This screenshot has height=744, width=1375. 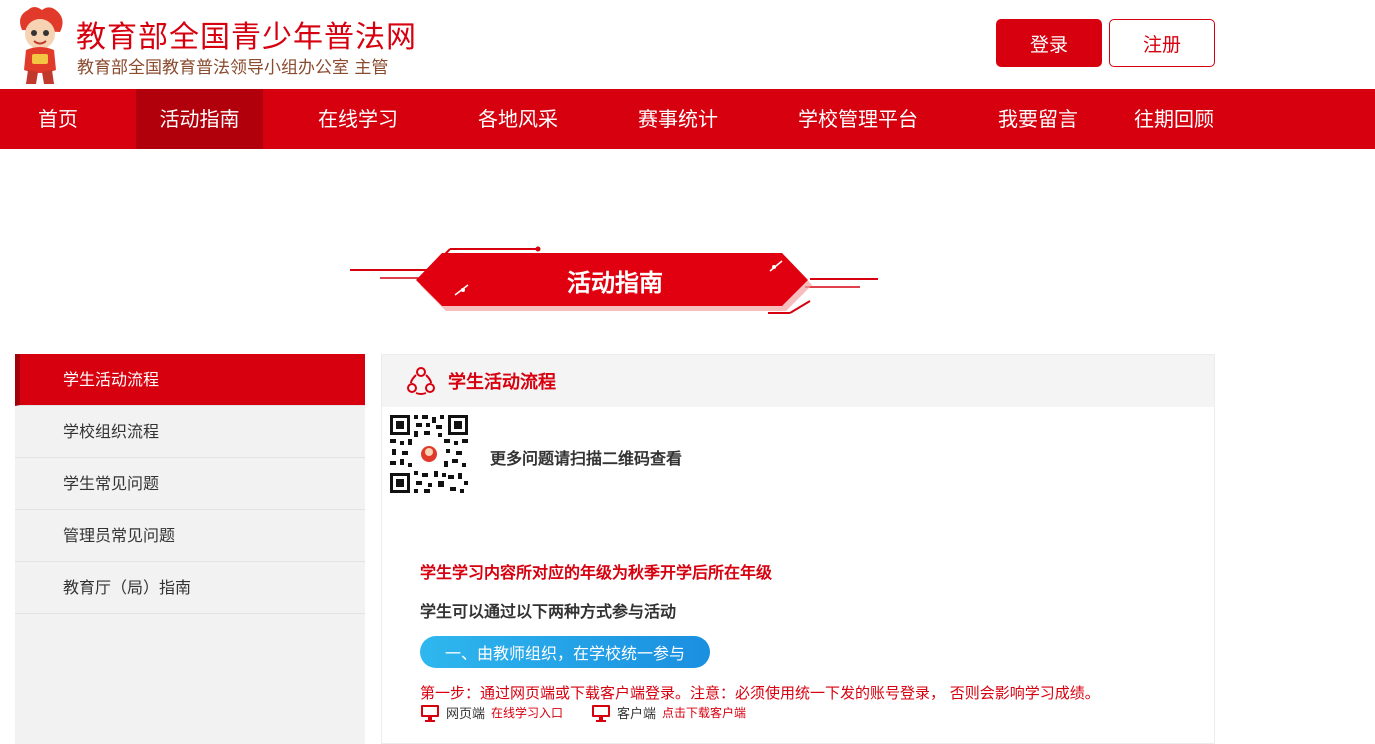 I want to click on sidebar: 学生活动流程 学校组织流程 学生常见问题 管理员常见问题 教育厅（局）指南, so click(x=190, y=549).